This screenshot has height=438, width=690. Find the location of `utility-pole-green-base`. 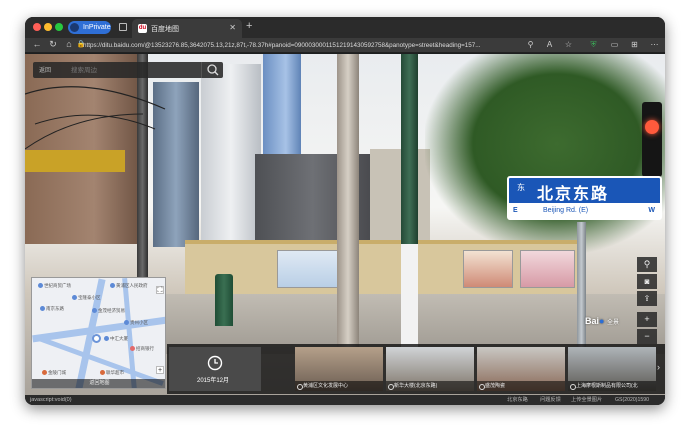

utility-pole-green-base is located at coordinates (409, 299).